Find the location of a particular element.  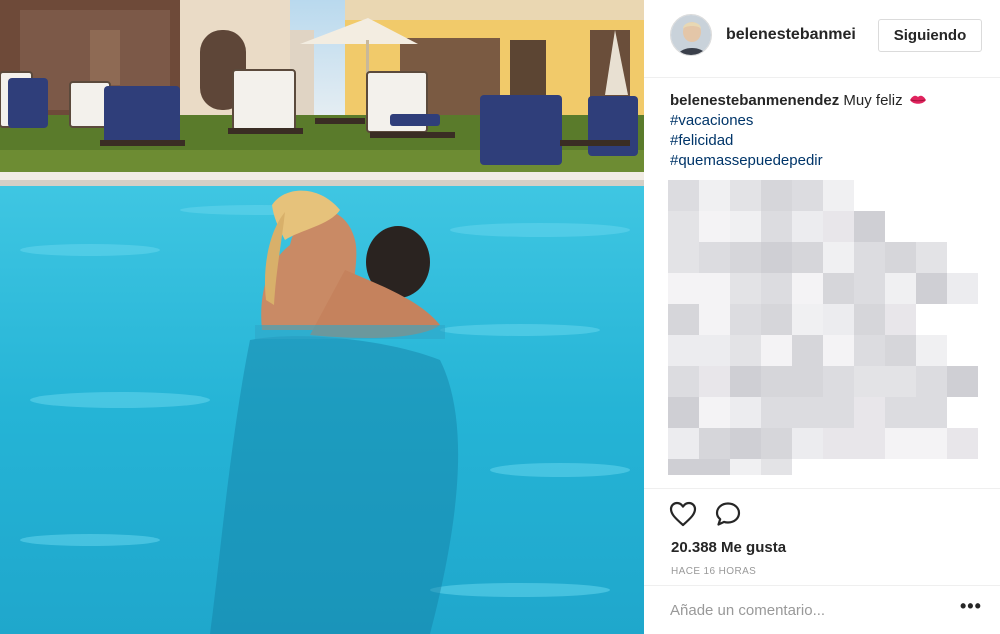

hashtag-link: #felicidad is located at coordinates (830, 141).